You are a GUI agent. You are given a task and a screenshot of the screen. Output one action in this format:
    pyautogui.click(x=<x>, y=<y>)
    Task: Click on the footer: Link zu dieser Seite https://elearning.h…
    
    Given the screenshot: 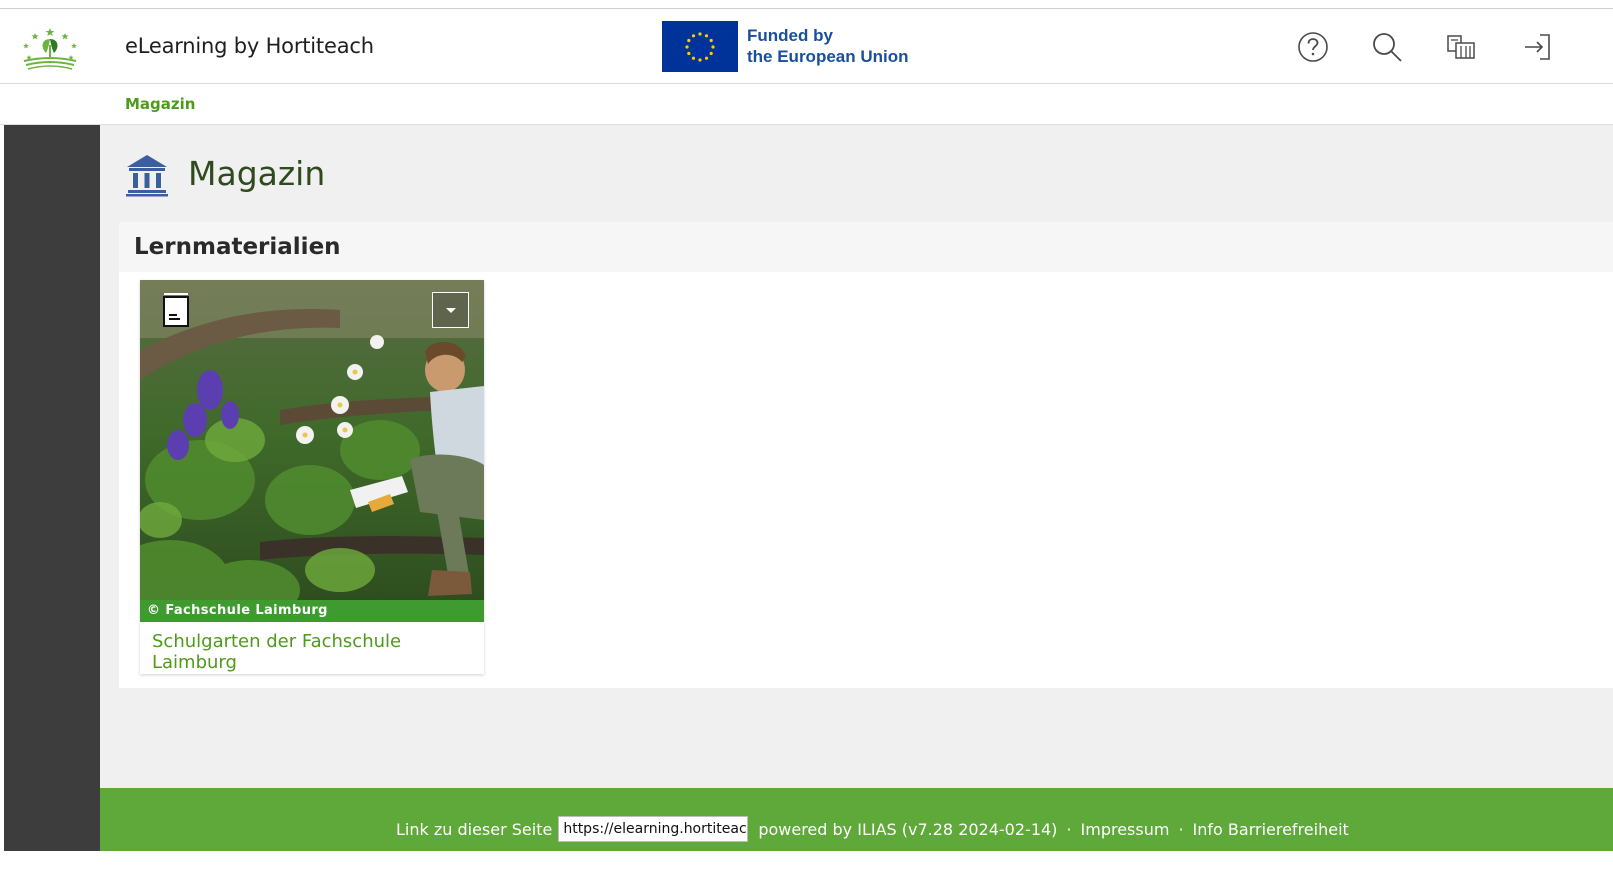 What is the action you would take?
    pyautogui.click(x=856, y=819)
    